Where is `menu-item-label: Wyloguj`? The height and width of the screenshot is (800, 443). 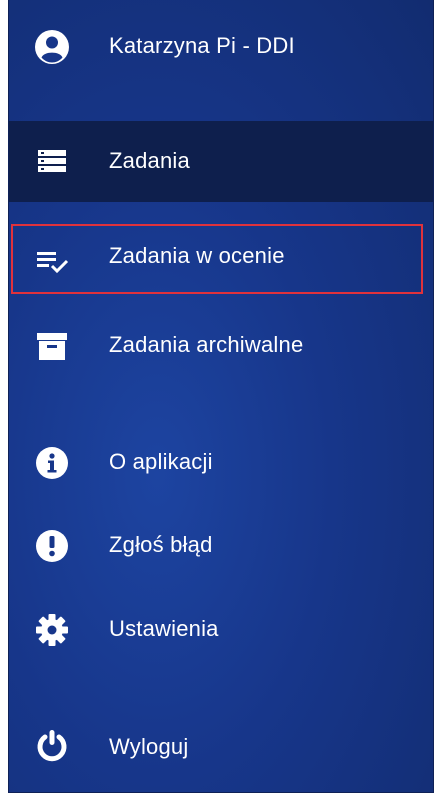
menu-item-label: Wyloguj is located at coordinates (149, 746).